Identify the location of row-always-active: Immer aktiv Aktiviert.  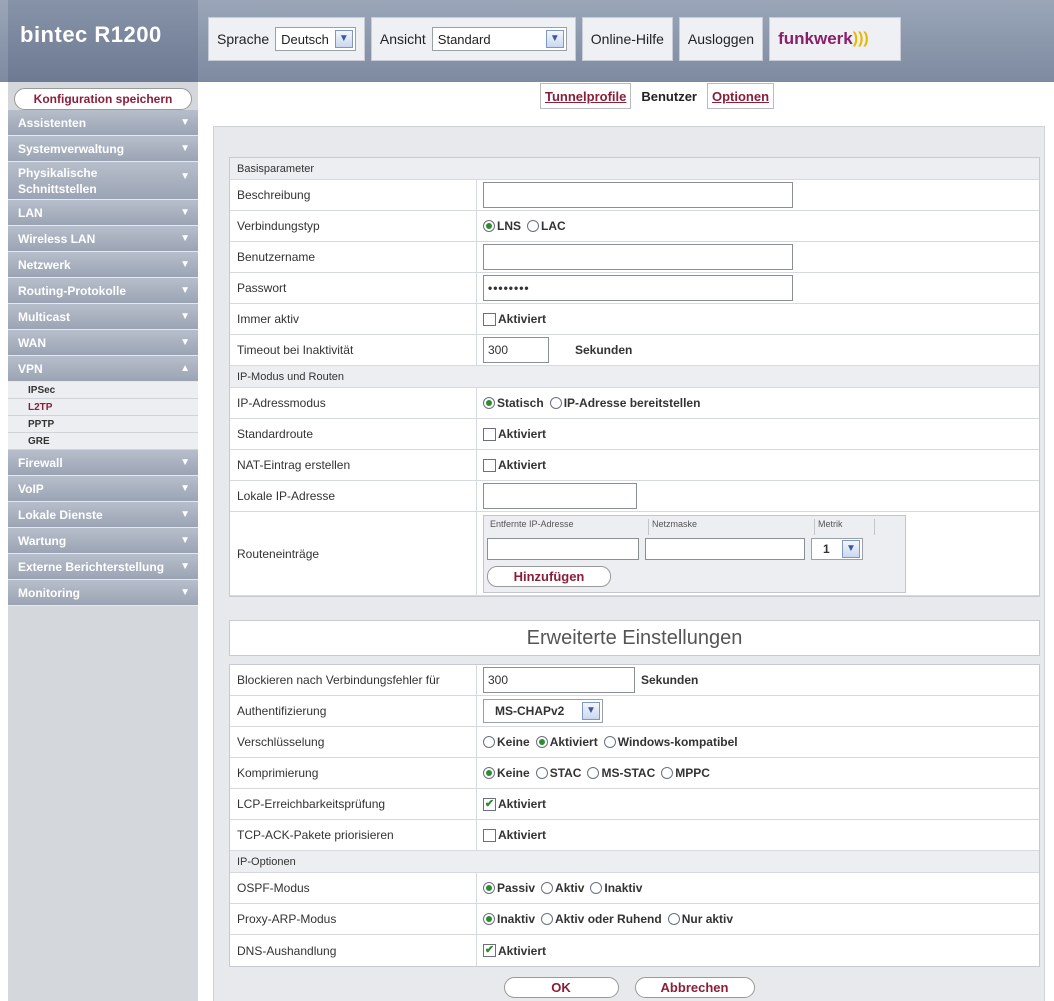
(634, 319).